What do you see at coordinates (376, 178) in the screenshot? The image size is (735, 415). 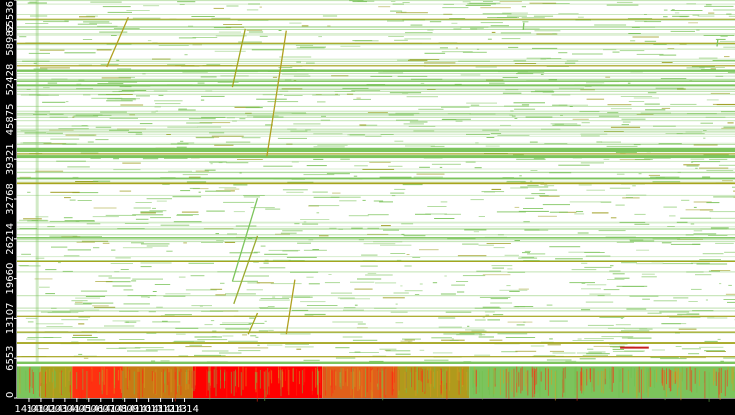 I see `dense-band` at bounding box center [376, 178].